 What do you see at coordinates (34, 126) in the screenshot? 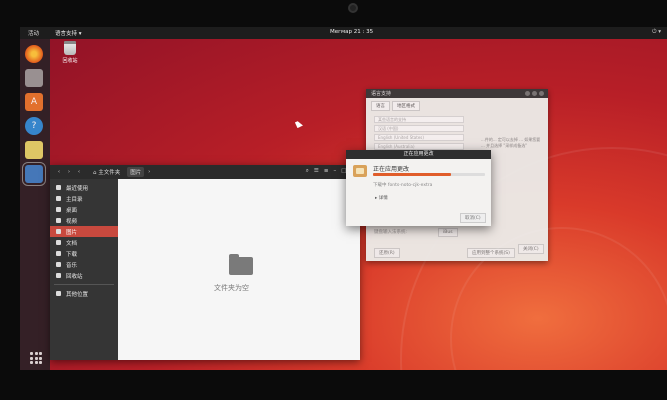
I see `help-icon: ?` at bounding box center [34, 126].